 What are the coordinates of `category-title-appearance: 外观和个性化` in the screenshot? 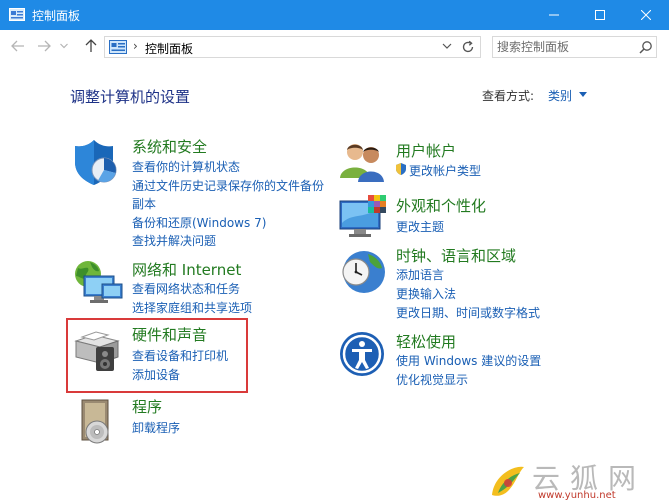 It's located at (441, 205).